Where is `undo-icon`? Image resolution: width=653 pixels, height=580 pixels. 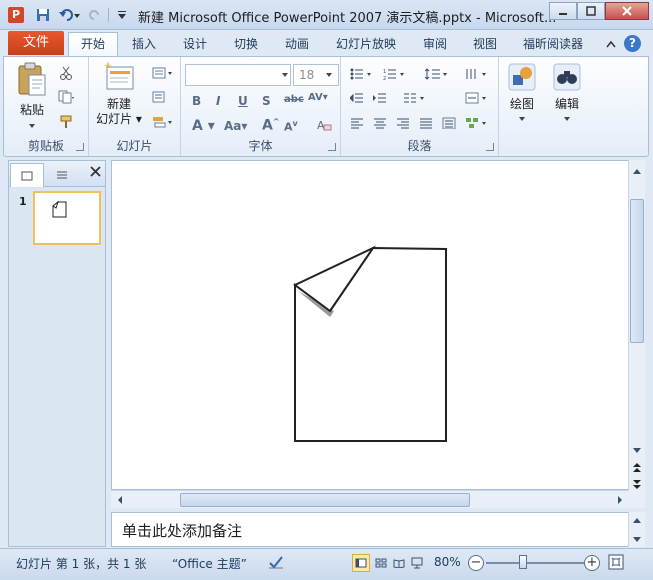 undo-icon is located at coordinates (69, 15).